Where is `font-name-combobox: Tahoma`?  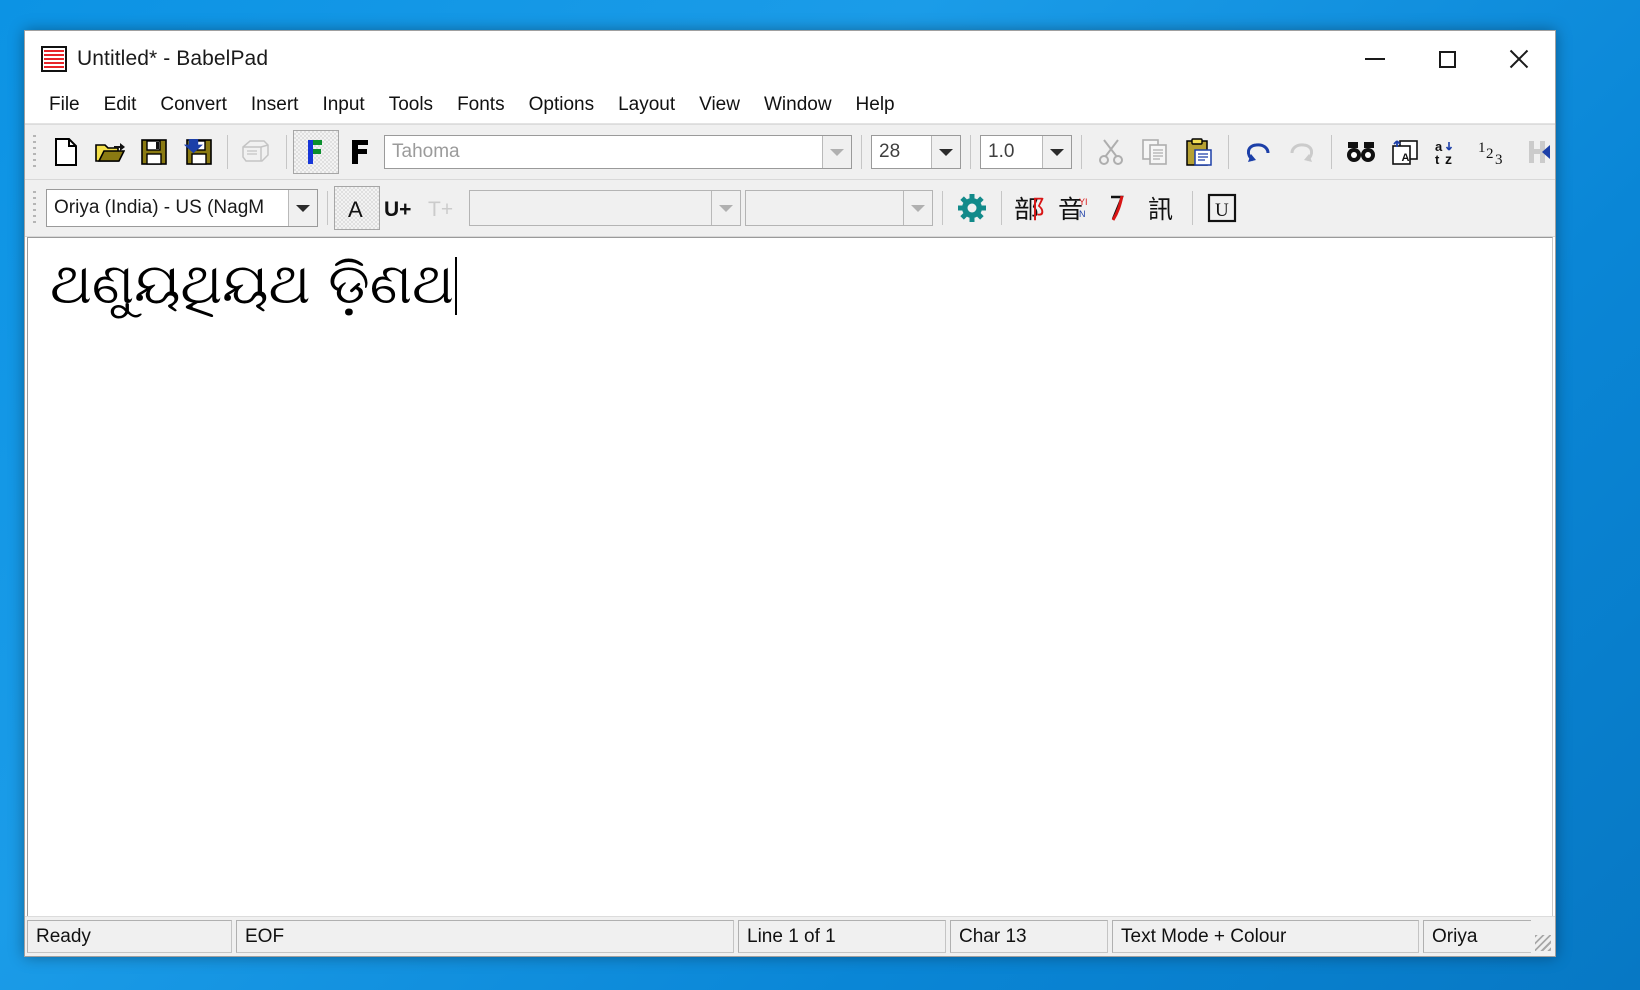 font-name-combobox: Tahoma is located at coordinates (618, 152).